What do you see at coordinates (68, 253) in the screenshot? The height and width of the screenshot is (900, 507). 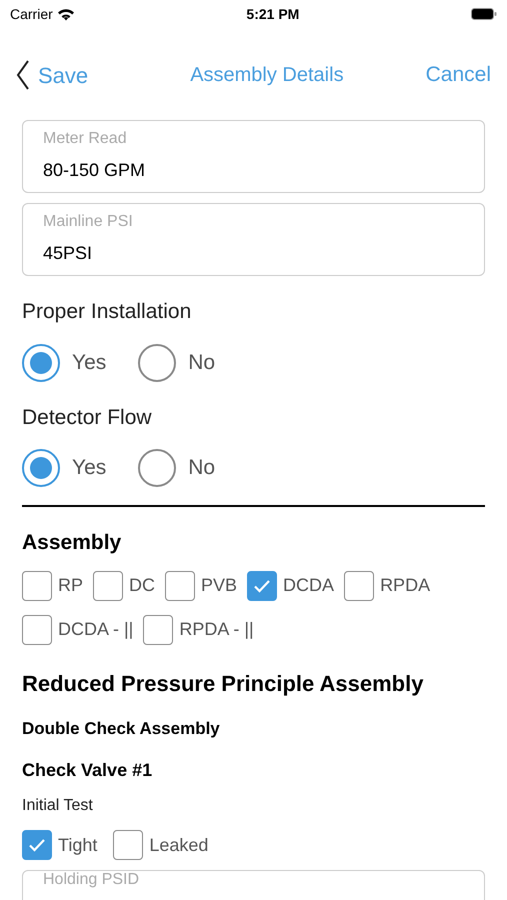 I see `field-value: 45PSI` at bounding box center [68, 253].